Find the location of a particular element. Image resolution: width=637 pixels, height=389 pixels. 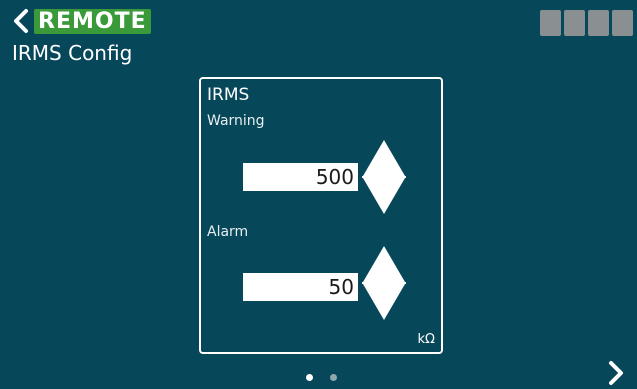

warning-value-field: 500 is located at coordinates (300, 177).